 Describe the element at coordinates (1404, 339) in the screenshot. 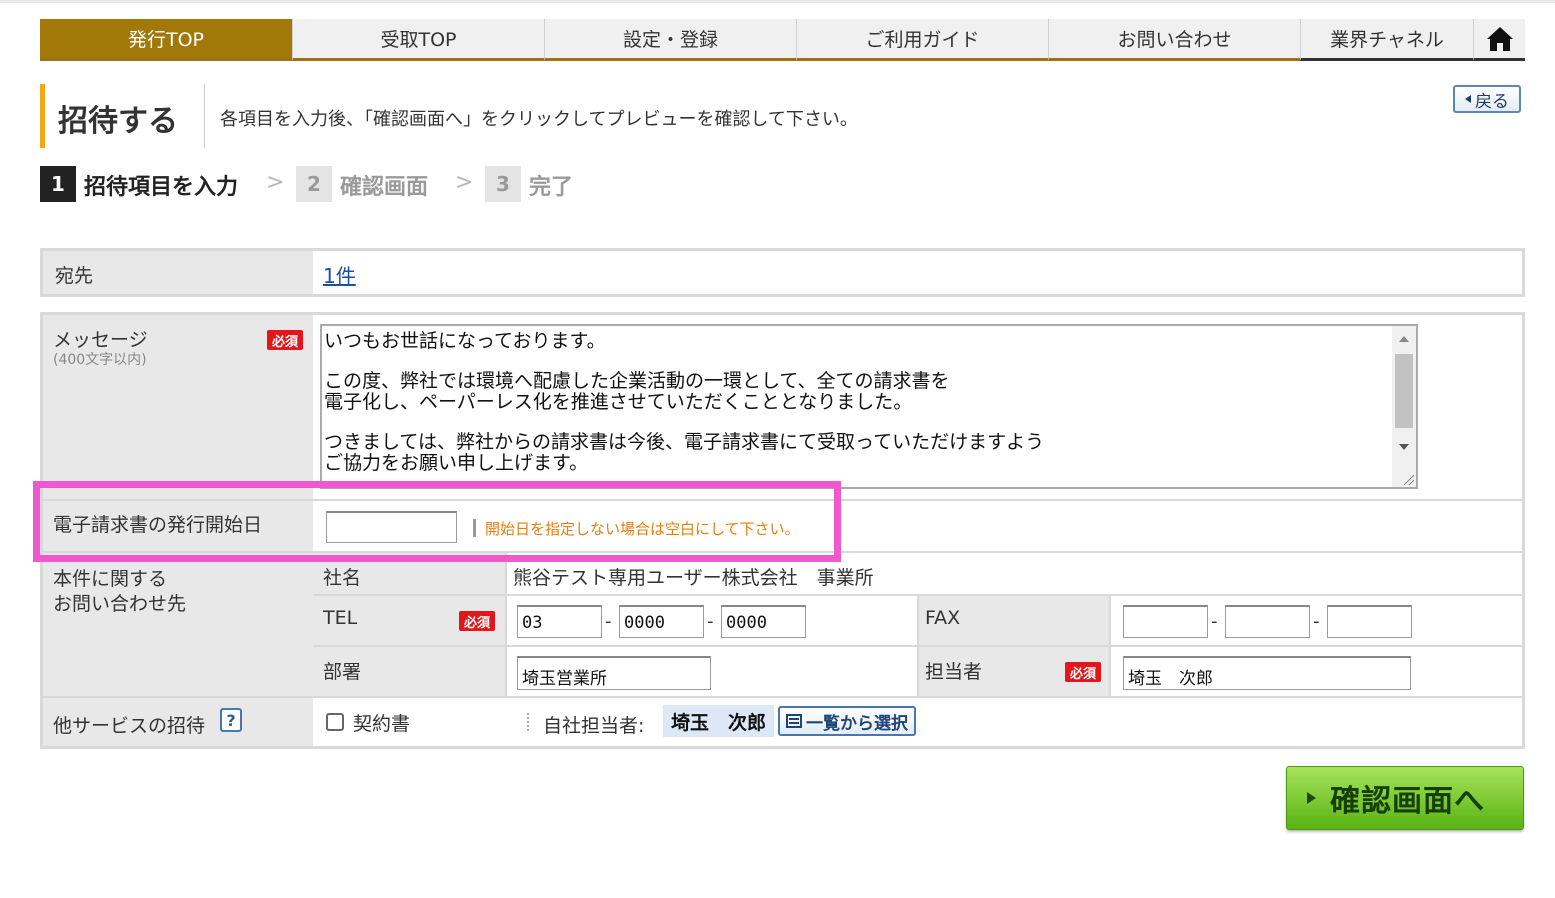

I see `scroll-up-icon` at that location.